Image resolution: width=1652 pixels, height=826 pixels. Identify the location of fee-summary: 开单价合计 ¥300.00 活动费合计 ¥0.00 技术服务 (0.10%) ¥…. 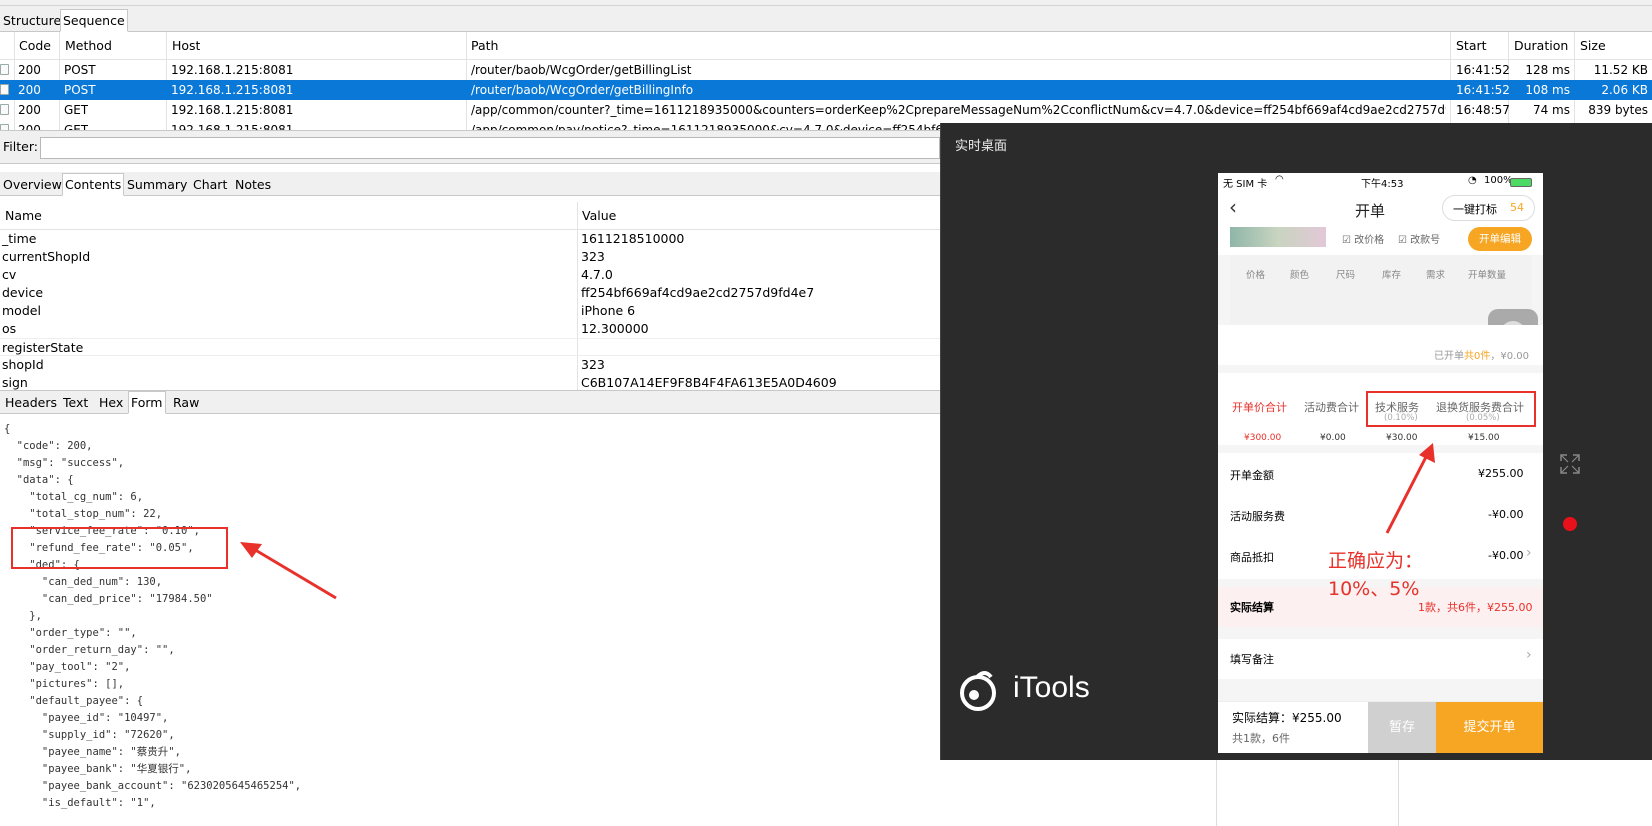
(1380, 409).